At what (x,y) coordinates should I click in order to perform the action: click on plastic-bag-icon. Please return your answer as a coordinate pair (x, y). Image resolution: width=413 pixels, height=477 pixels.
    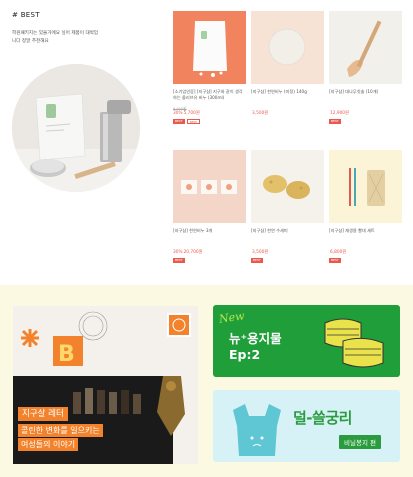
    Looking at the image, I should click on (257, 430).